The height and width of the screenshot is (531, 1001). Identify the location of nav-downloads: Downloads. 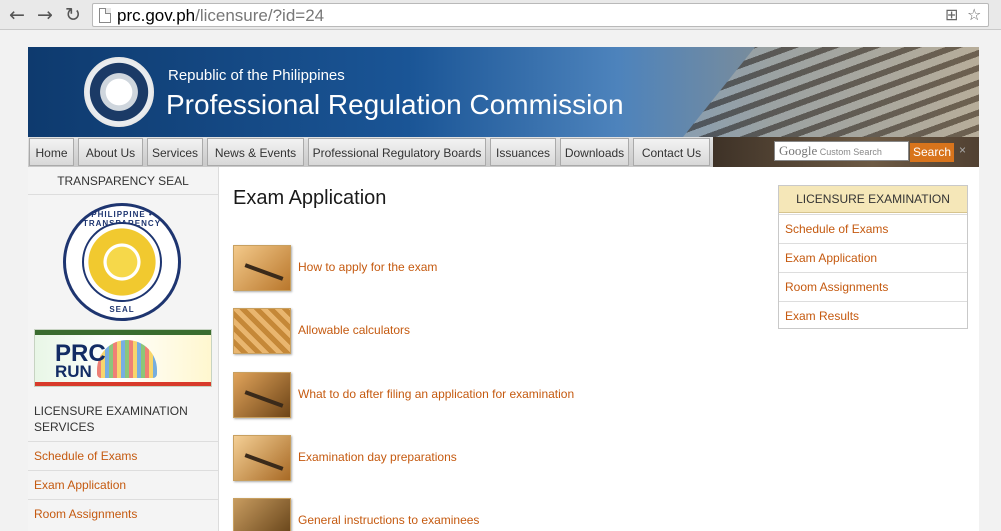
(594, 152).